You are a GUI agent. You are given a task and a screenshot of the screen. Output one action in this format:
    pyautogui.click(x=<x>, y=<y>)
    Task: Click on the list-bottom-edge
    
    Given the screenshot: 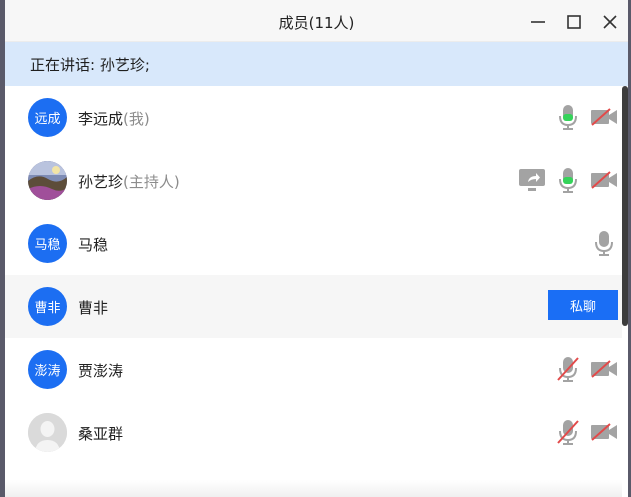 What is the action you would take?
    pyautogui.click(x=313, y=488)
    